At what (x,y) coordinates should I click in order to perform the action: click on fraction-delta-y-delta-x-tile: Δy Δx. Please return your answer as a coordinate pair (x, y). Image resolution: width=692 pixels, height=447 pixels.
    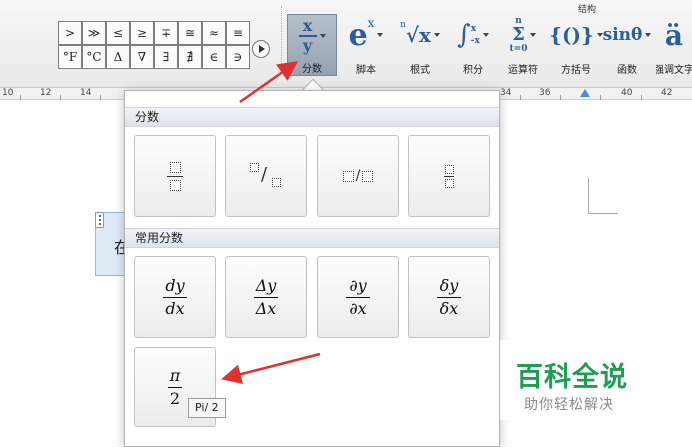
    Looking at the image, I should click on (266, 297).